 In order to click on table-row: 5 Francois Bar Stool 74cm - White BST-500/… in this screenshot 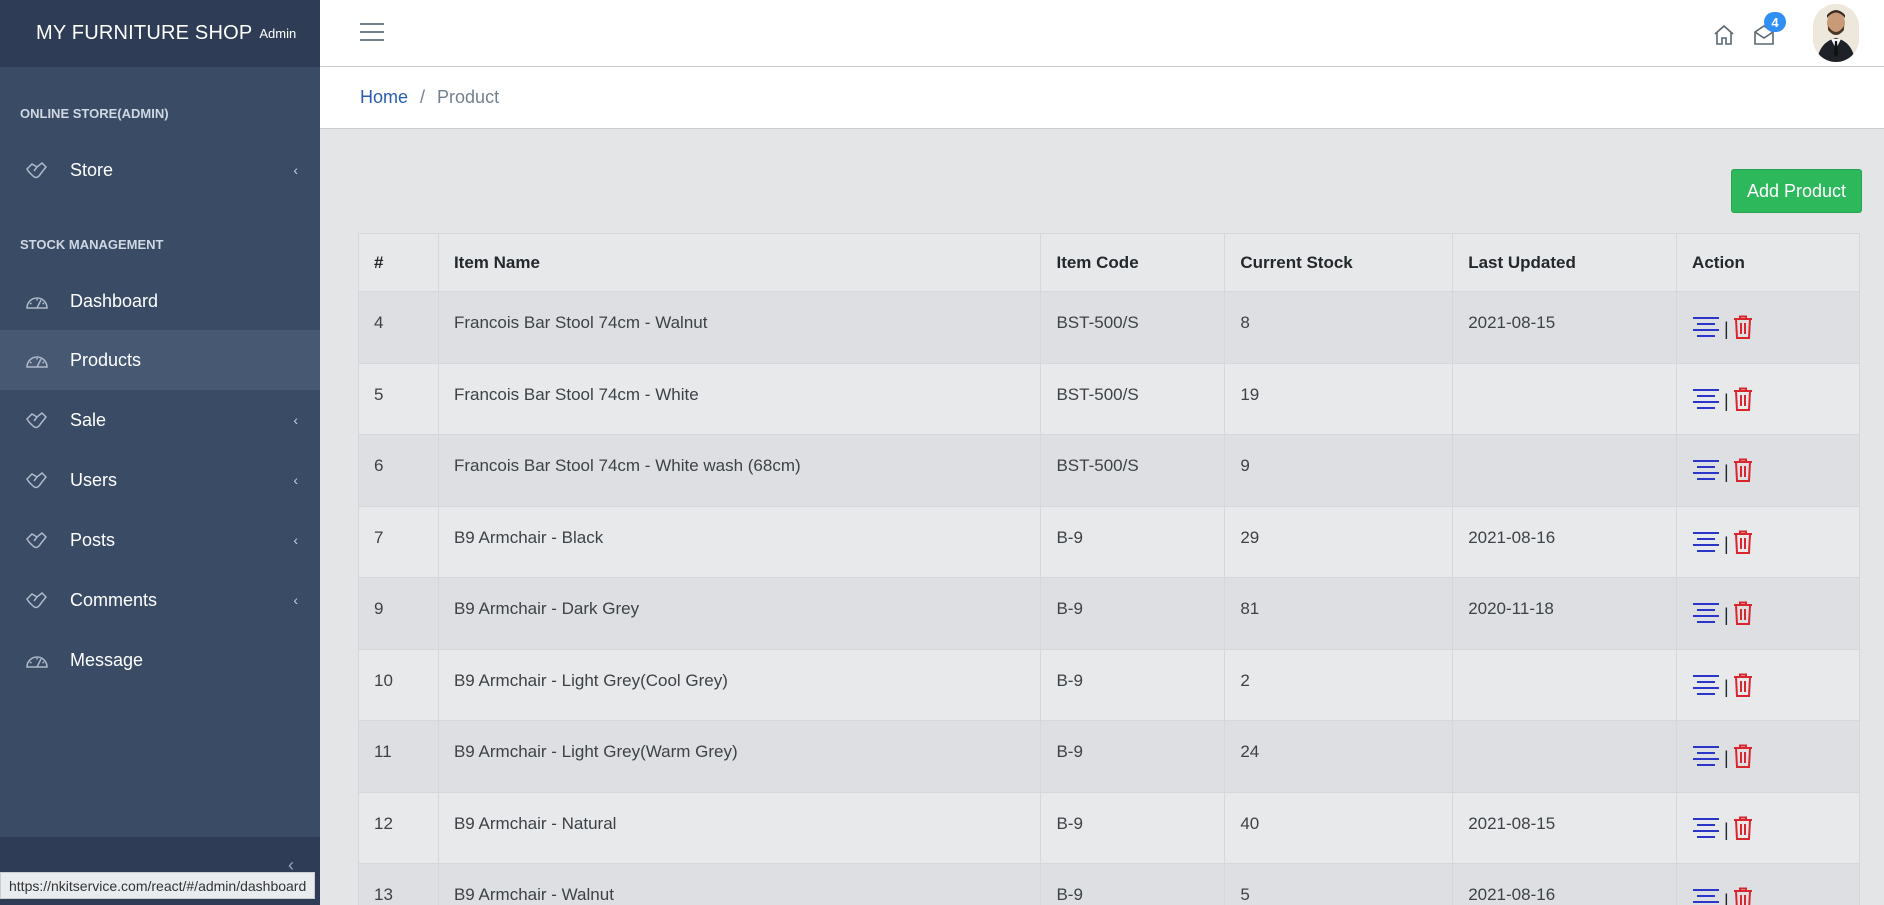, I will do `click(1109, 398)`.